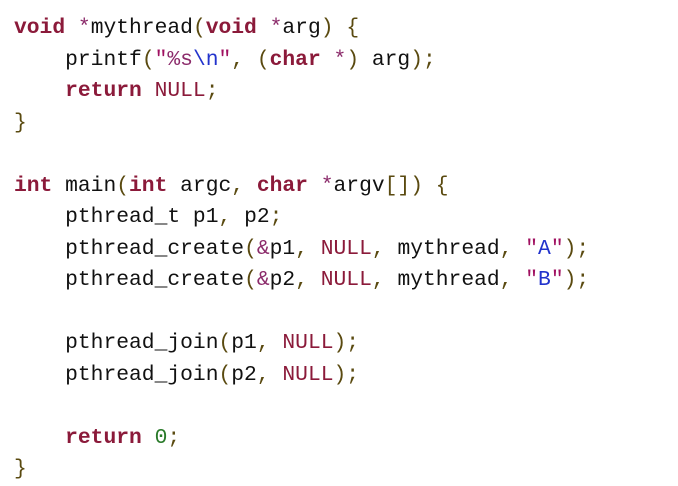 The image size is (678, 486). I want to click on code-token-plain: argv, so click(359, 185).